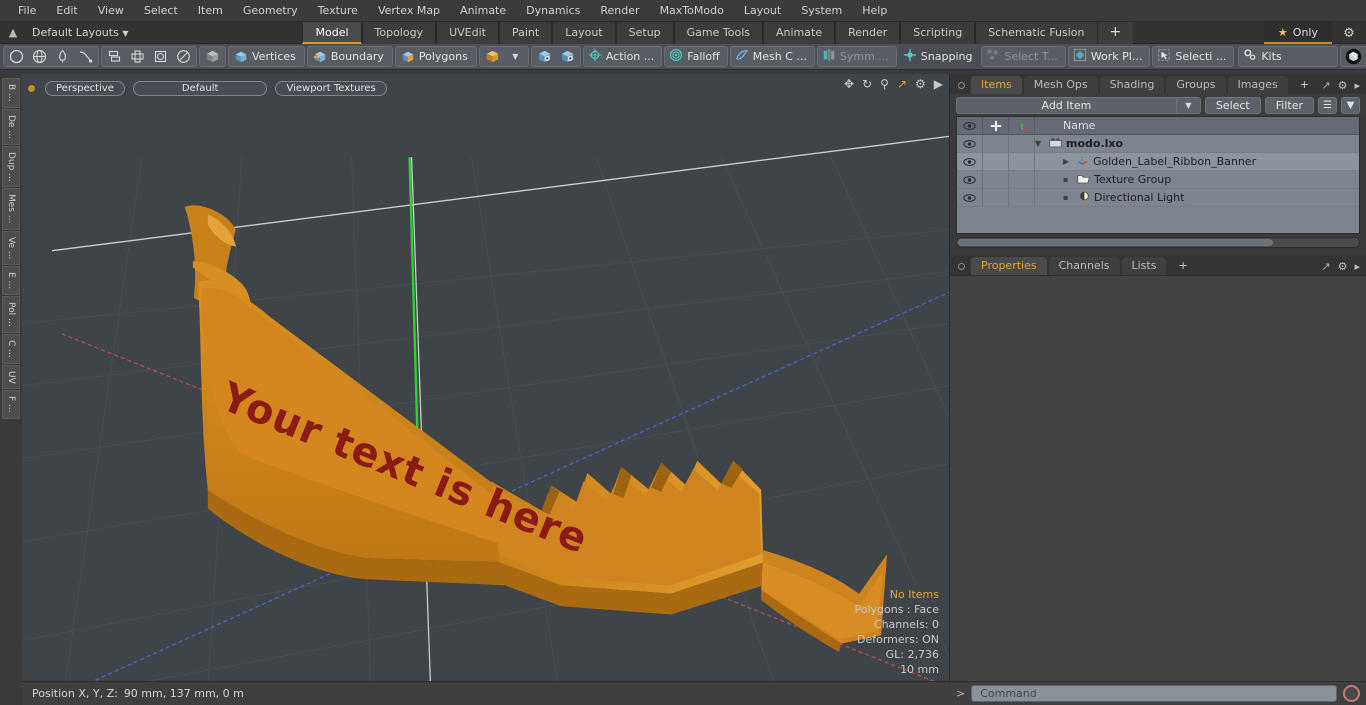  I want to click on tab-model: Model, so click(332, 32).